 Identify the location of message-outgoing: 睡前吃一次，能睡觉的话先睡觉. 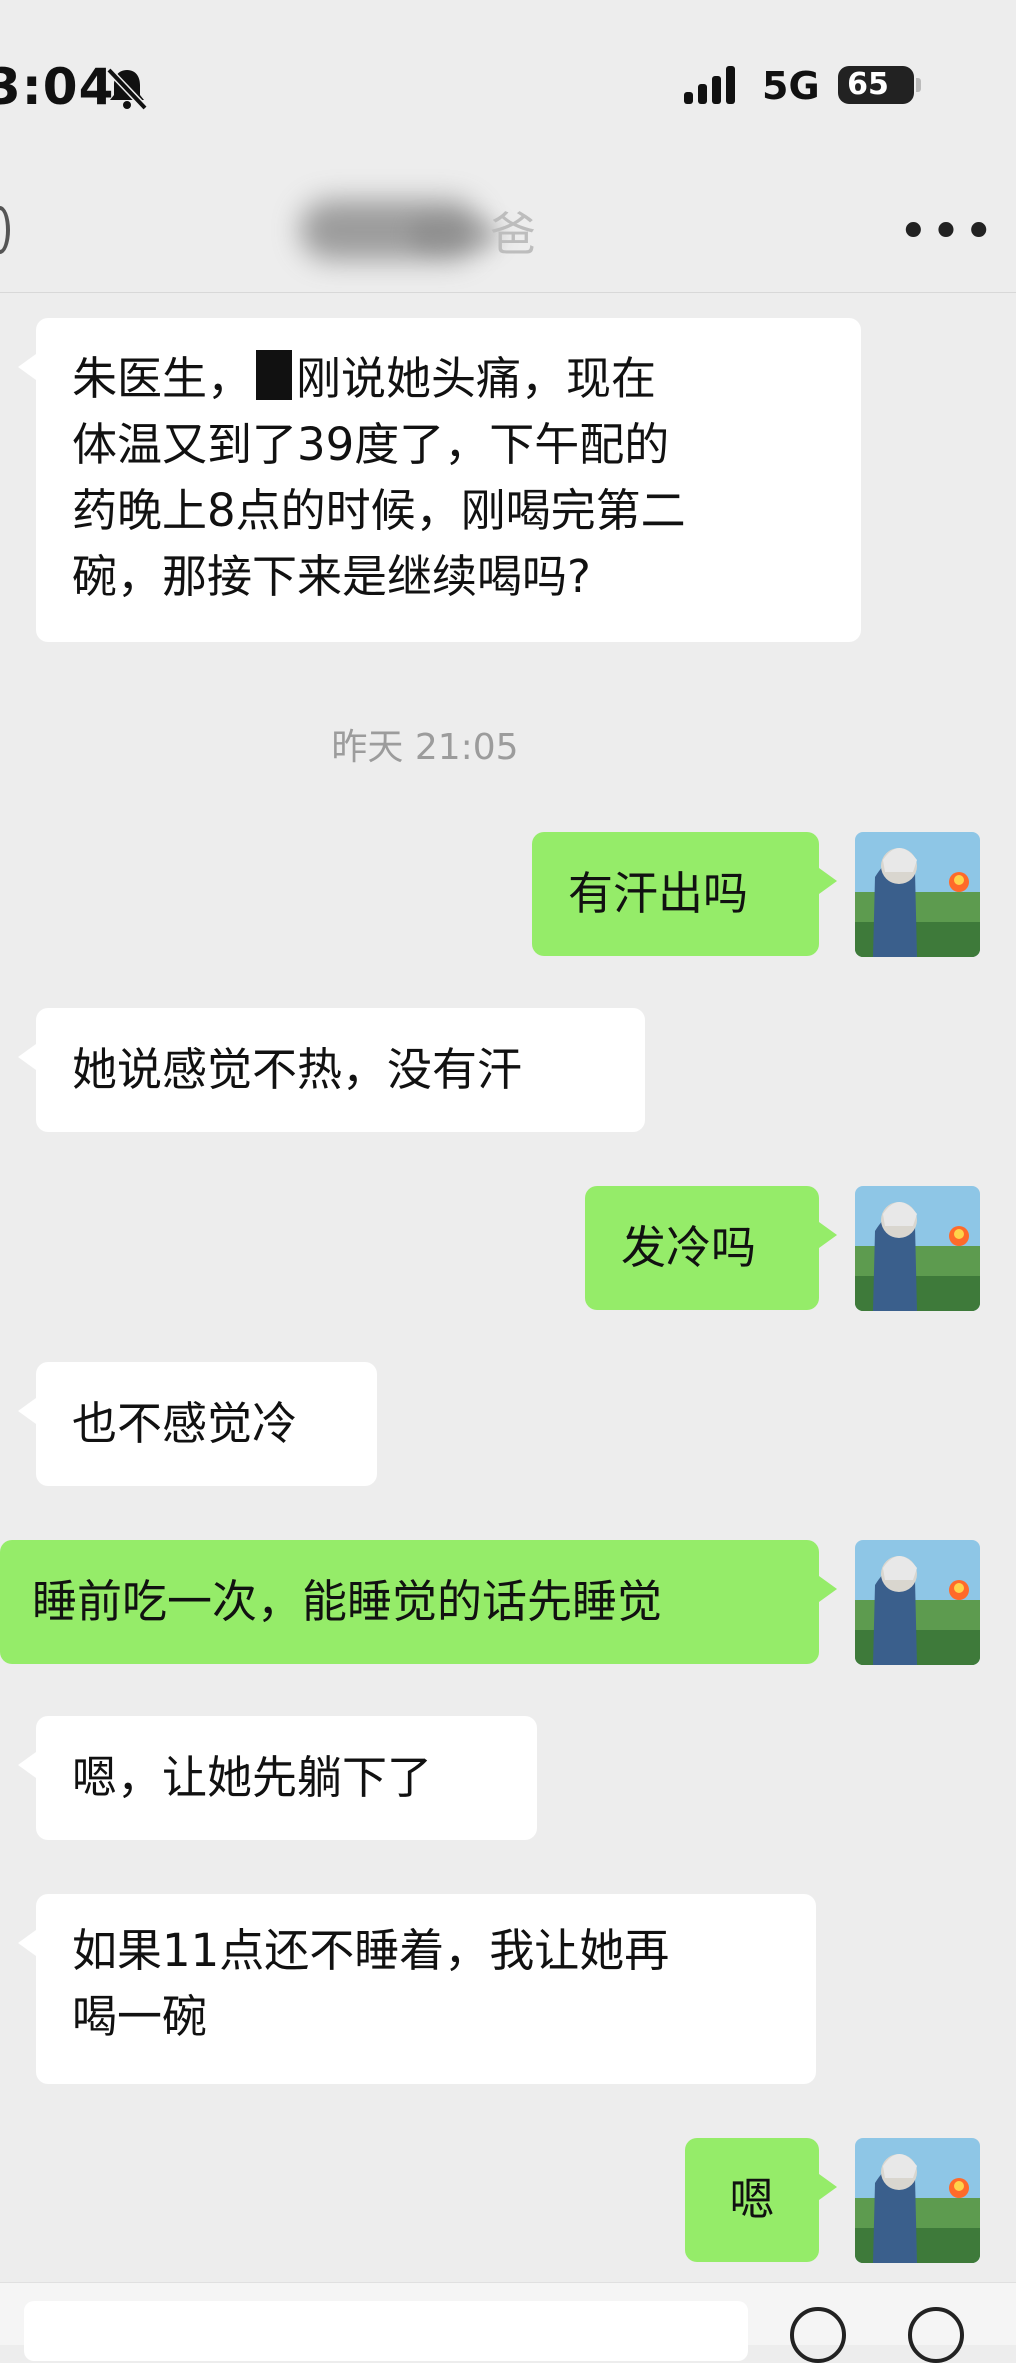
(418, 1602).